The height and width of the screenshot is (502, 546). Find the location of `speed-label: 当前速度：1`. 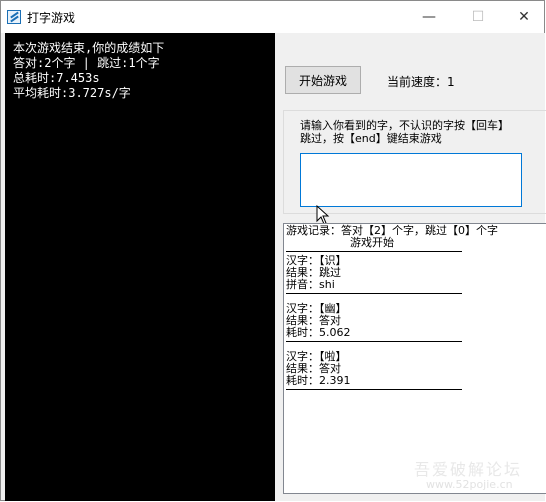

speed-label: 当前速度：1 is located at coordinates (421, 82).